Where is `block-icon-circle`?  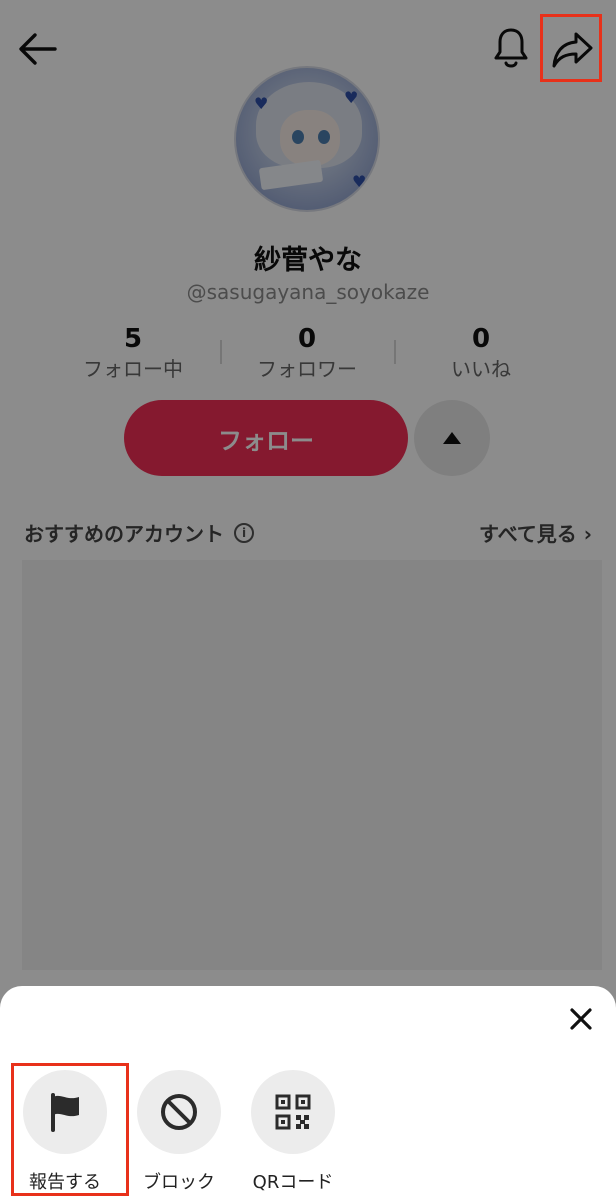 block-icon-circle is located at coordinates (179, 1112).